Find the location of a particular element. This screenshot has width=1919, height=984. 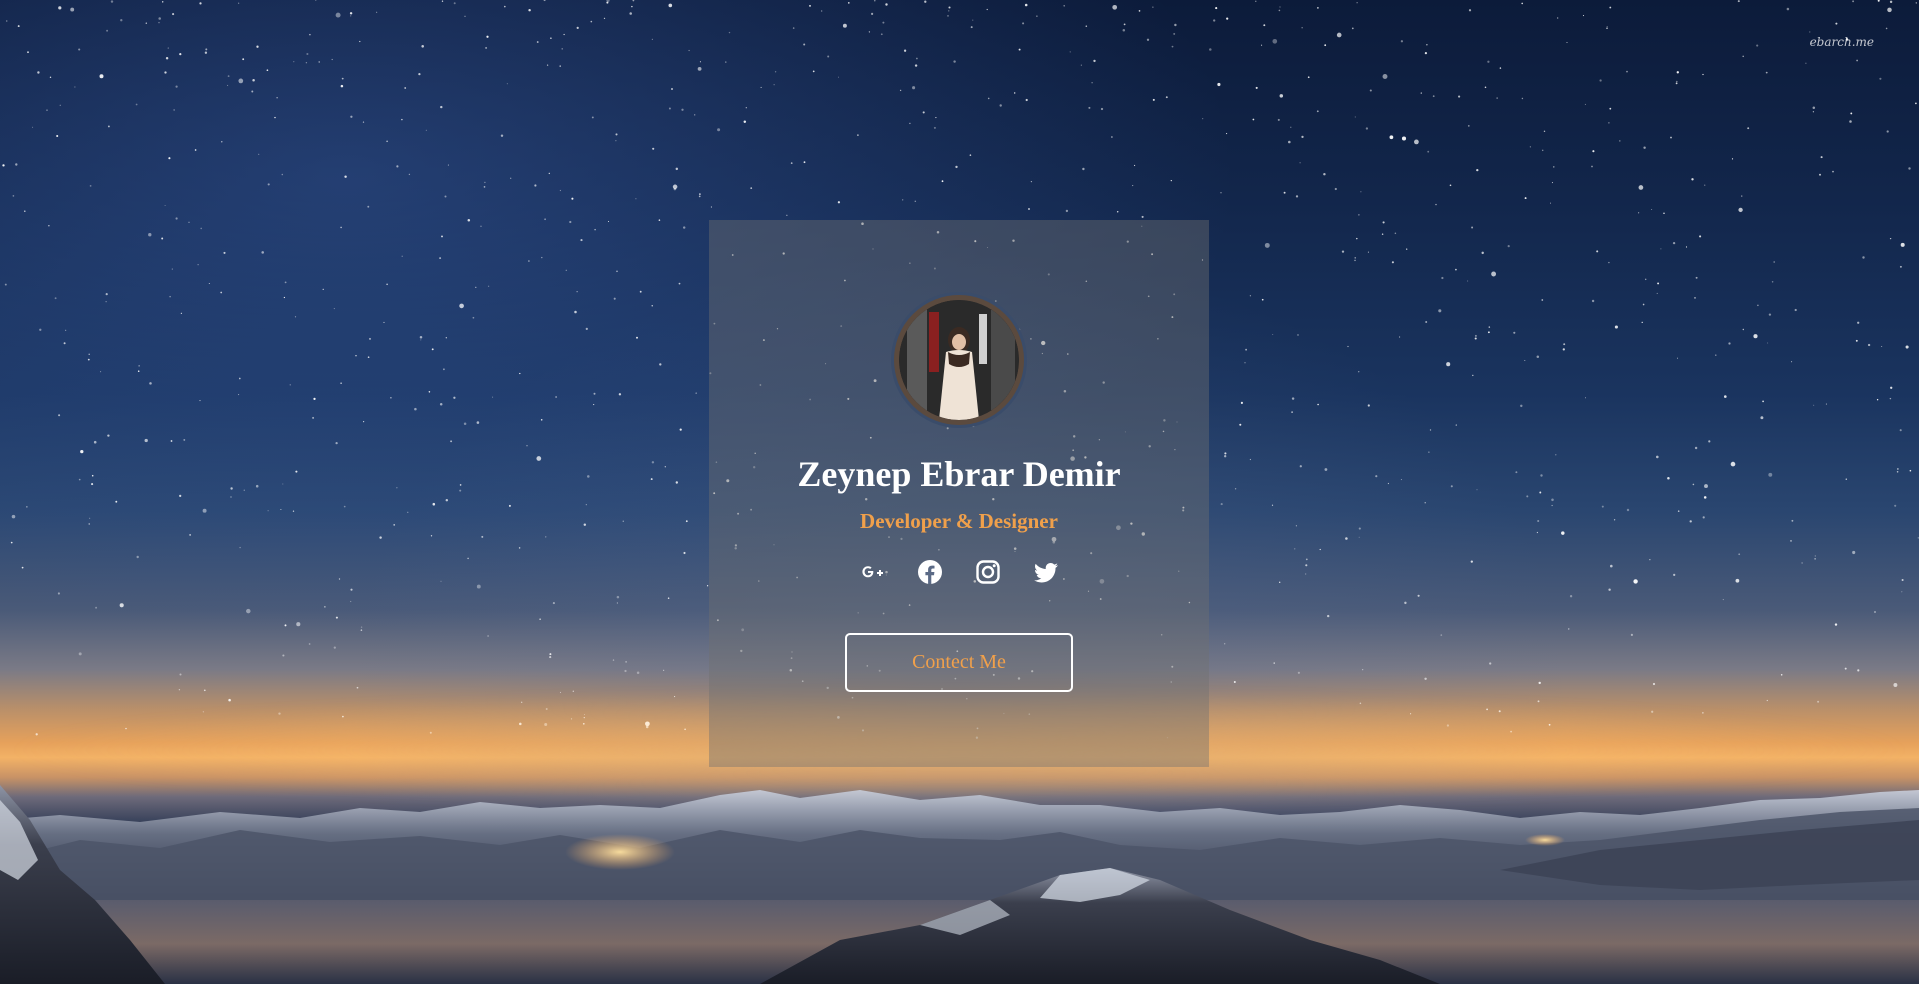

instagram-link is located at coordinates (988, 572).